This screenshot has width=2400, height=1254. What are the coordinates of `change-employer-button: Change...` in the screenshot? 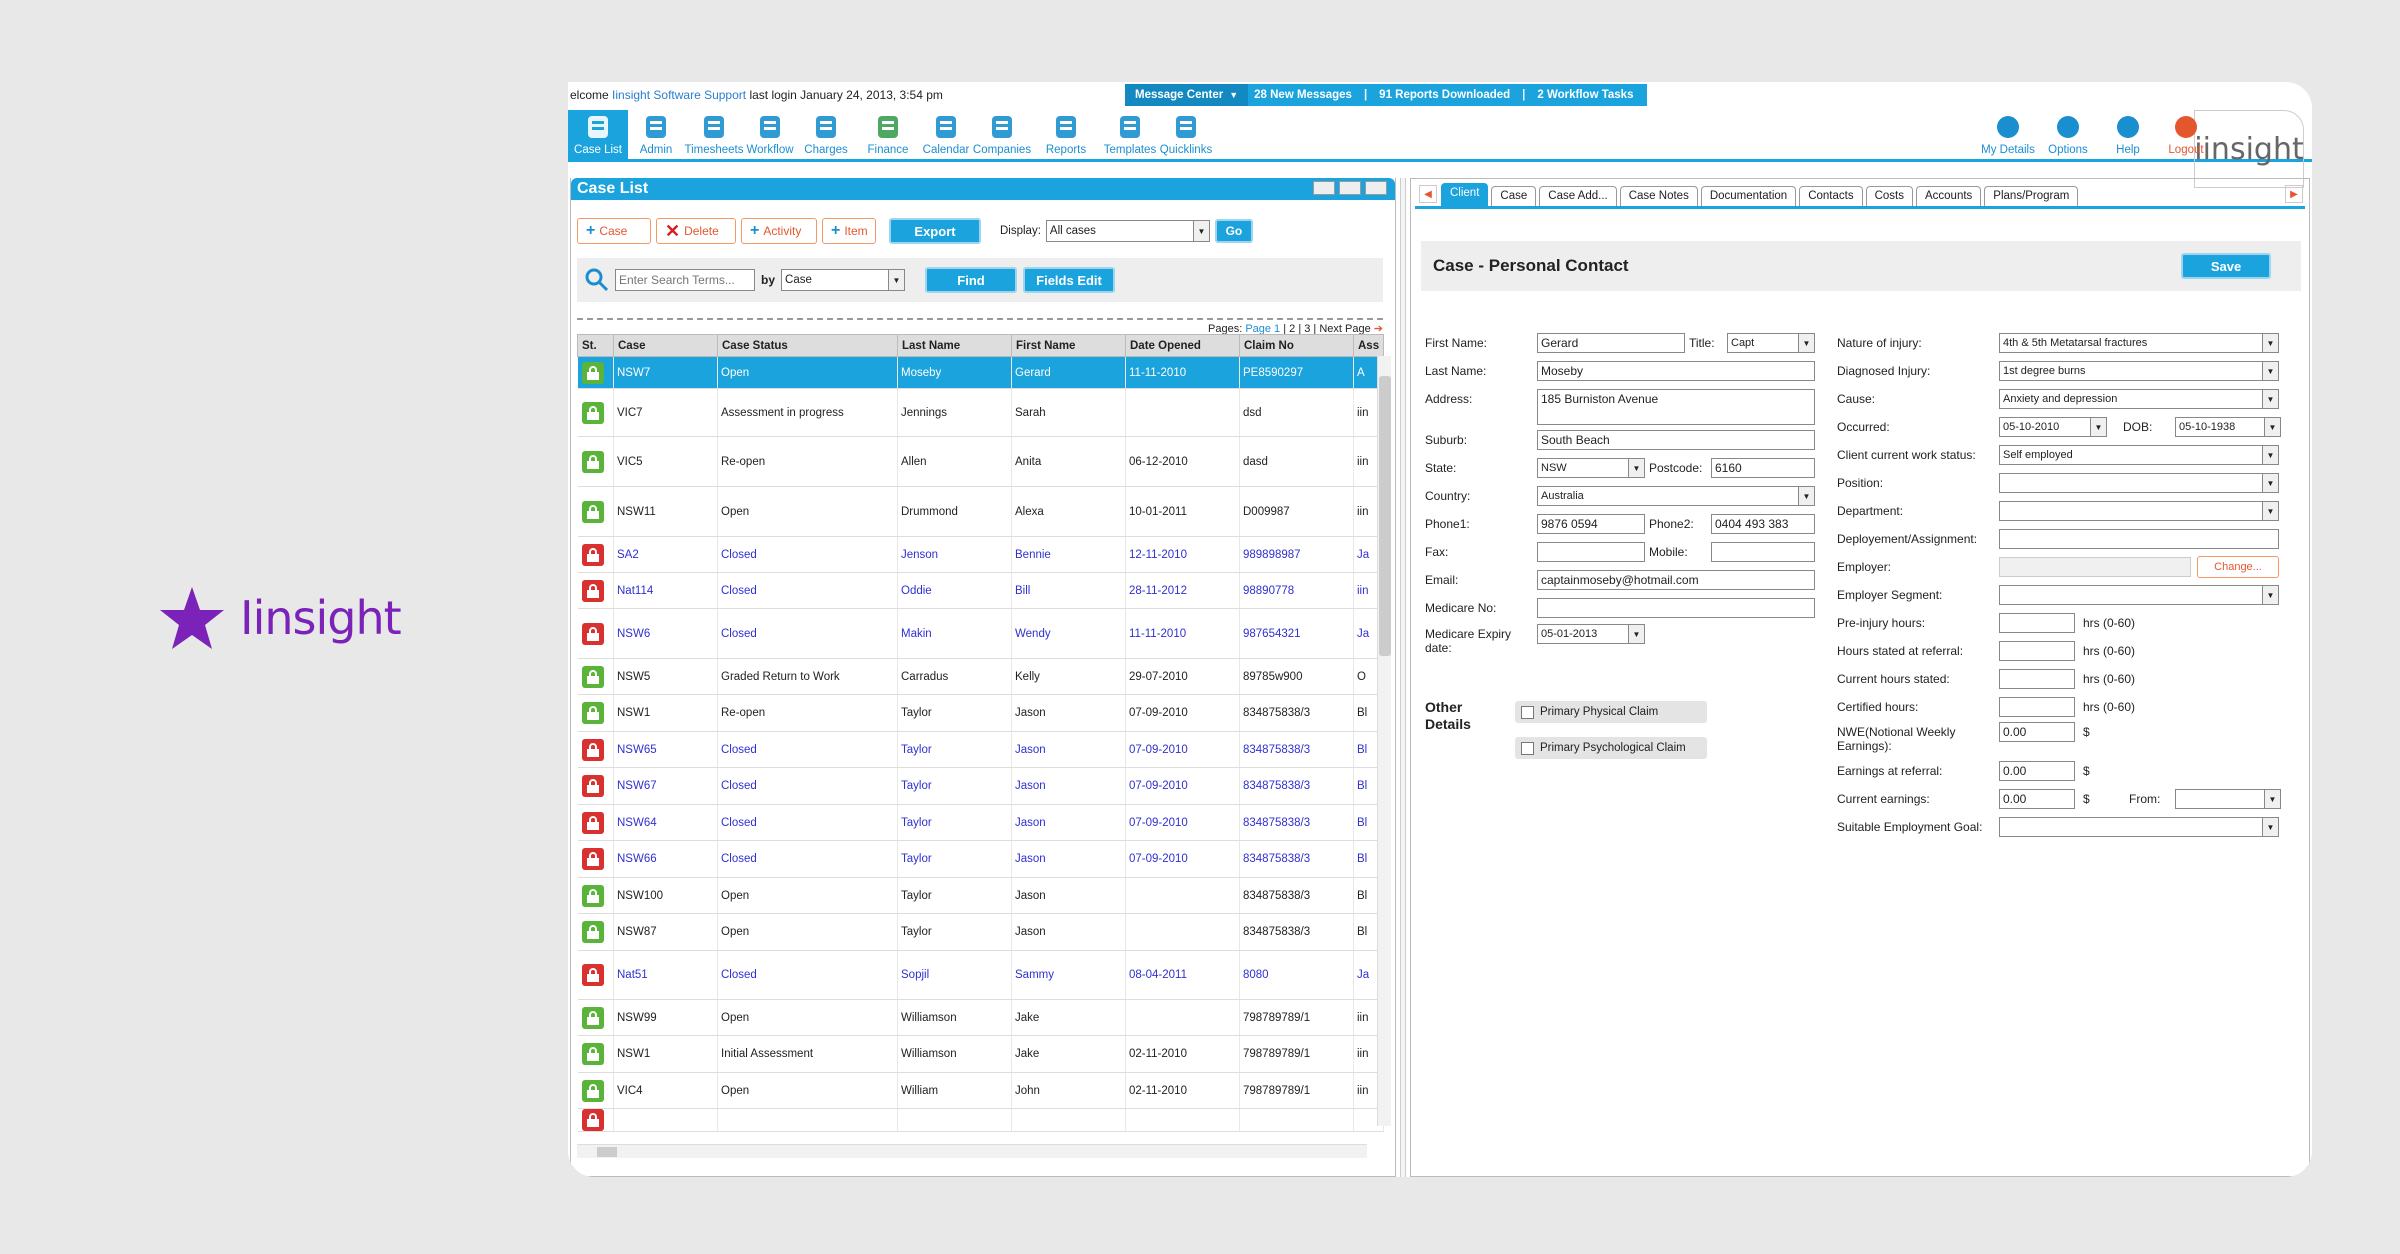 It's located at (2238, 567).